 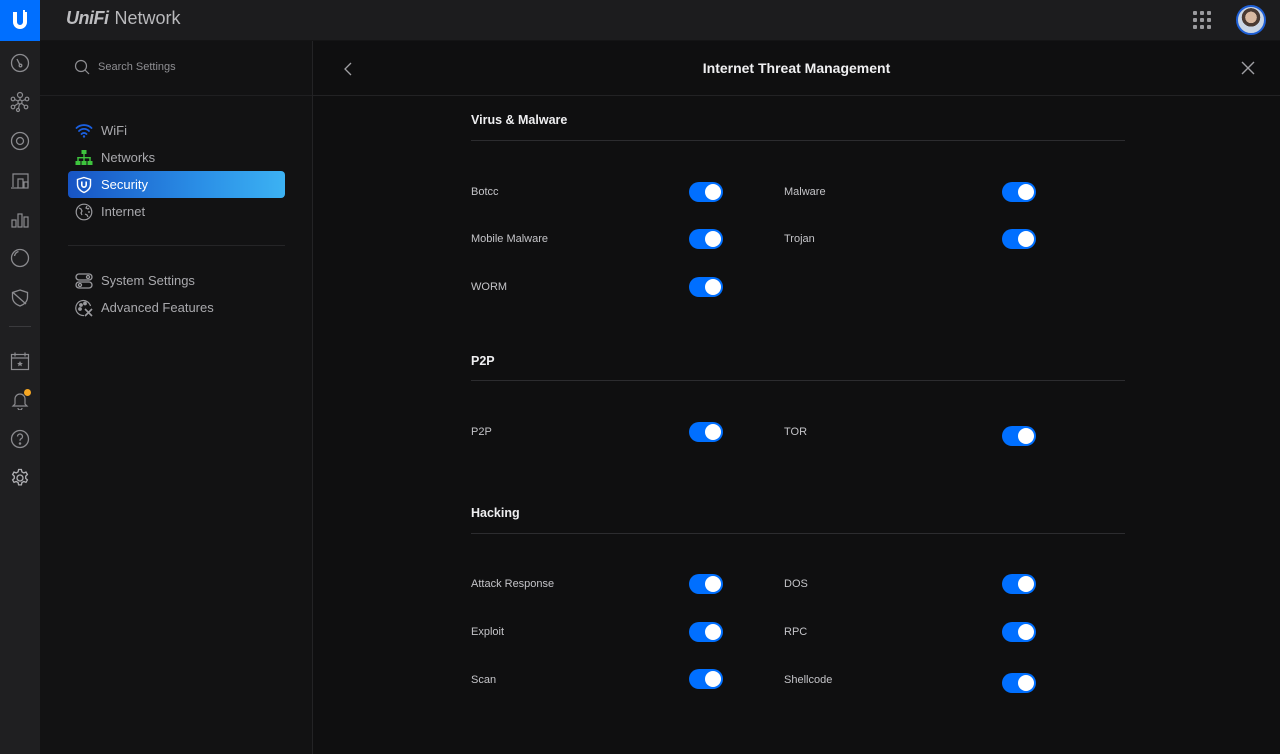 I want to click on ubiquiti-logo-button, so click(x=20, y=20).